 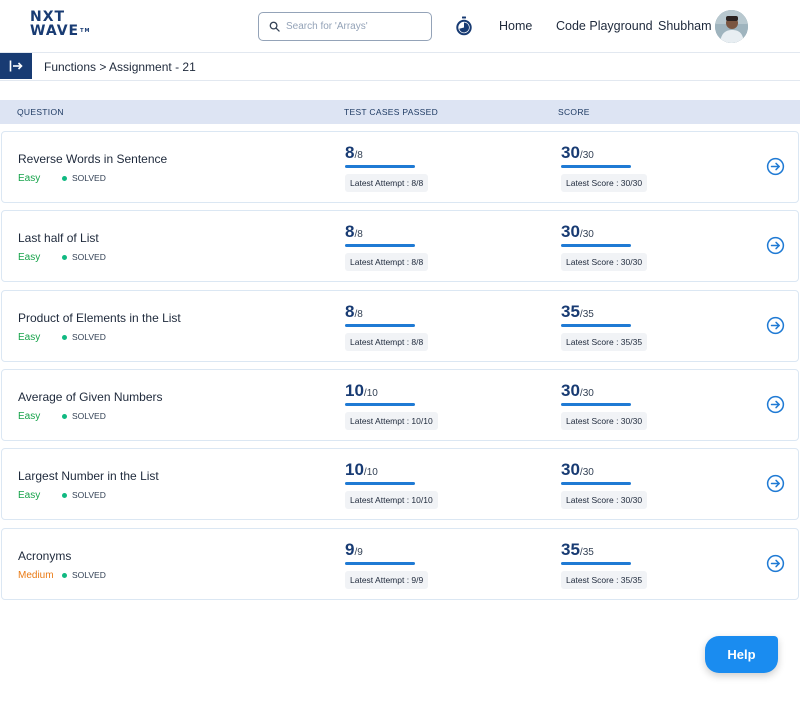 What do you see at coordinates (44, 556) in the screenshot?
I see `question-title: Acronyms` at bounding box center [44, 556].